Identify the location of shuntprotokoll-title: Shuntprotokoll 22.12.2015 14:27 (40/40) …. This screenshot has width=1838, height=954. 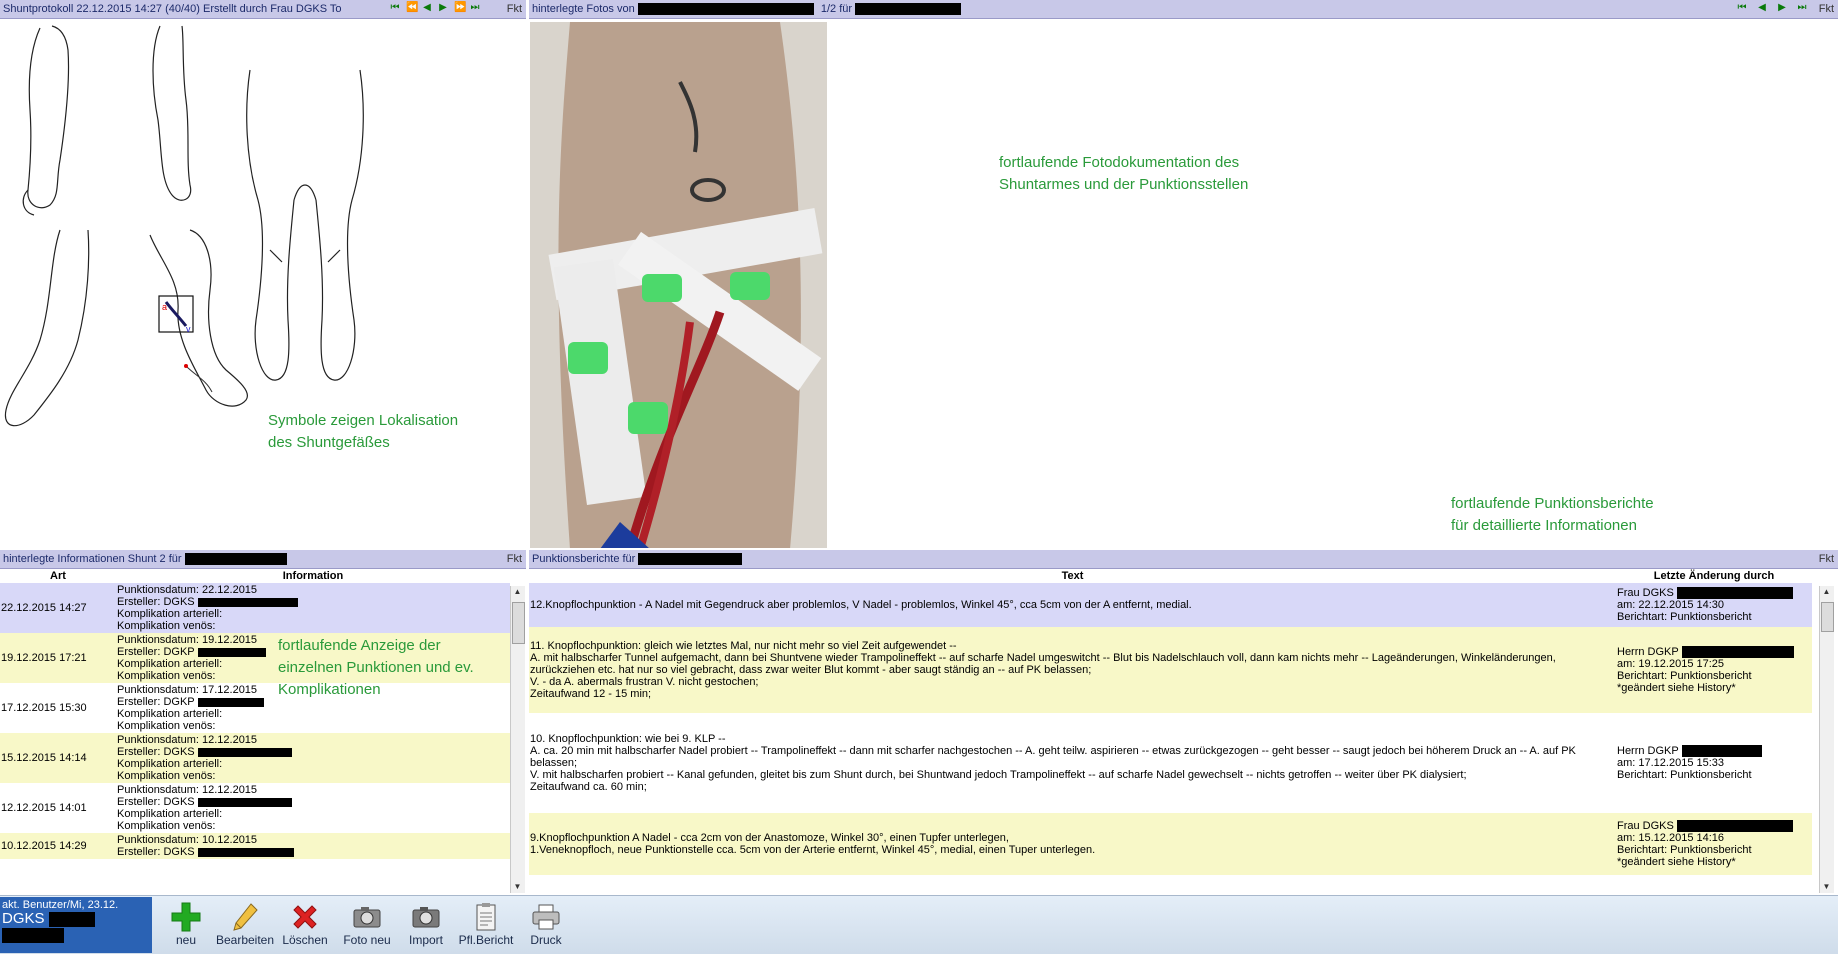
(172, 9).